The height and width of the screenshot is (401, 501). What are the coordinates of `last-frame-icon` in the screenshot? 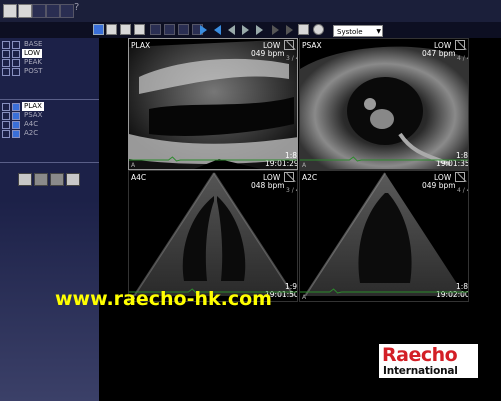 It's located at (259, 30).